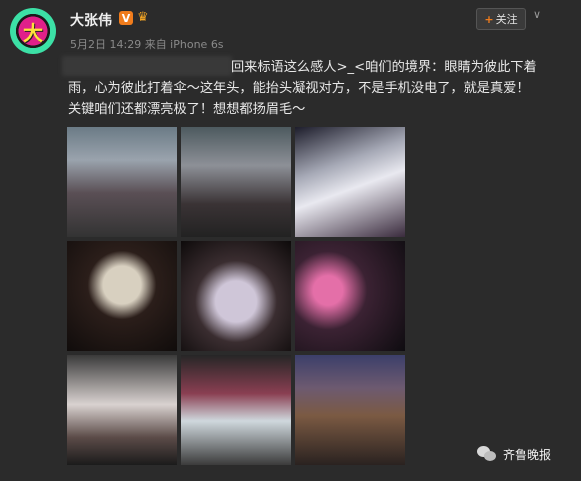 This screenshot has height=481, width=581. Describe the element at coordinates (126, 18) in the screenshot. I see `verified-badge: V` at that location.